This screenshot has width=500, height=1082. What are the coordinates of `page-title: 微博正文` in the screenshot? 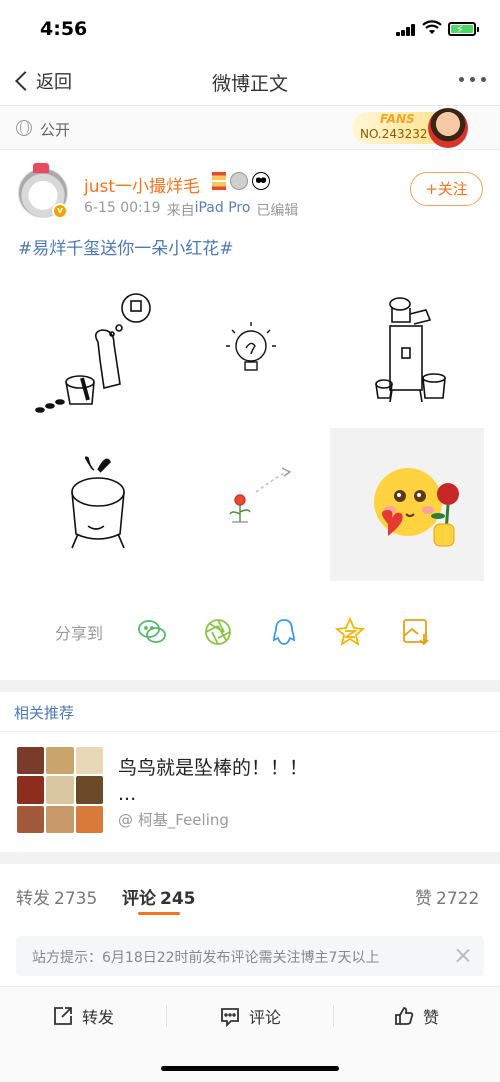 It's located at (249, 84).